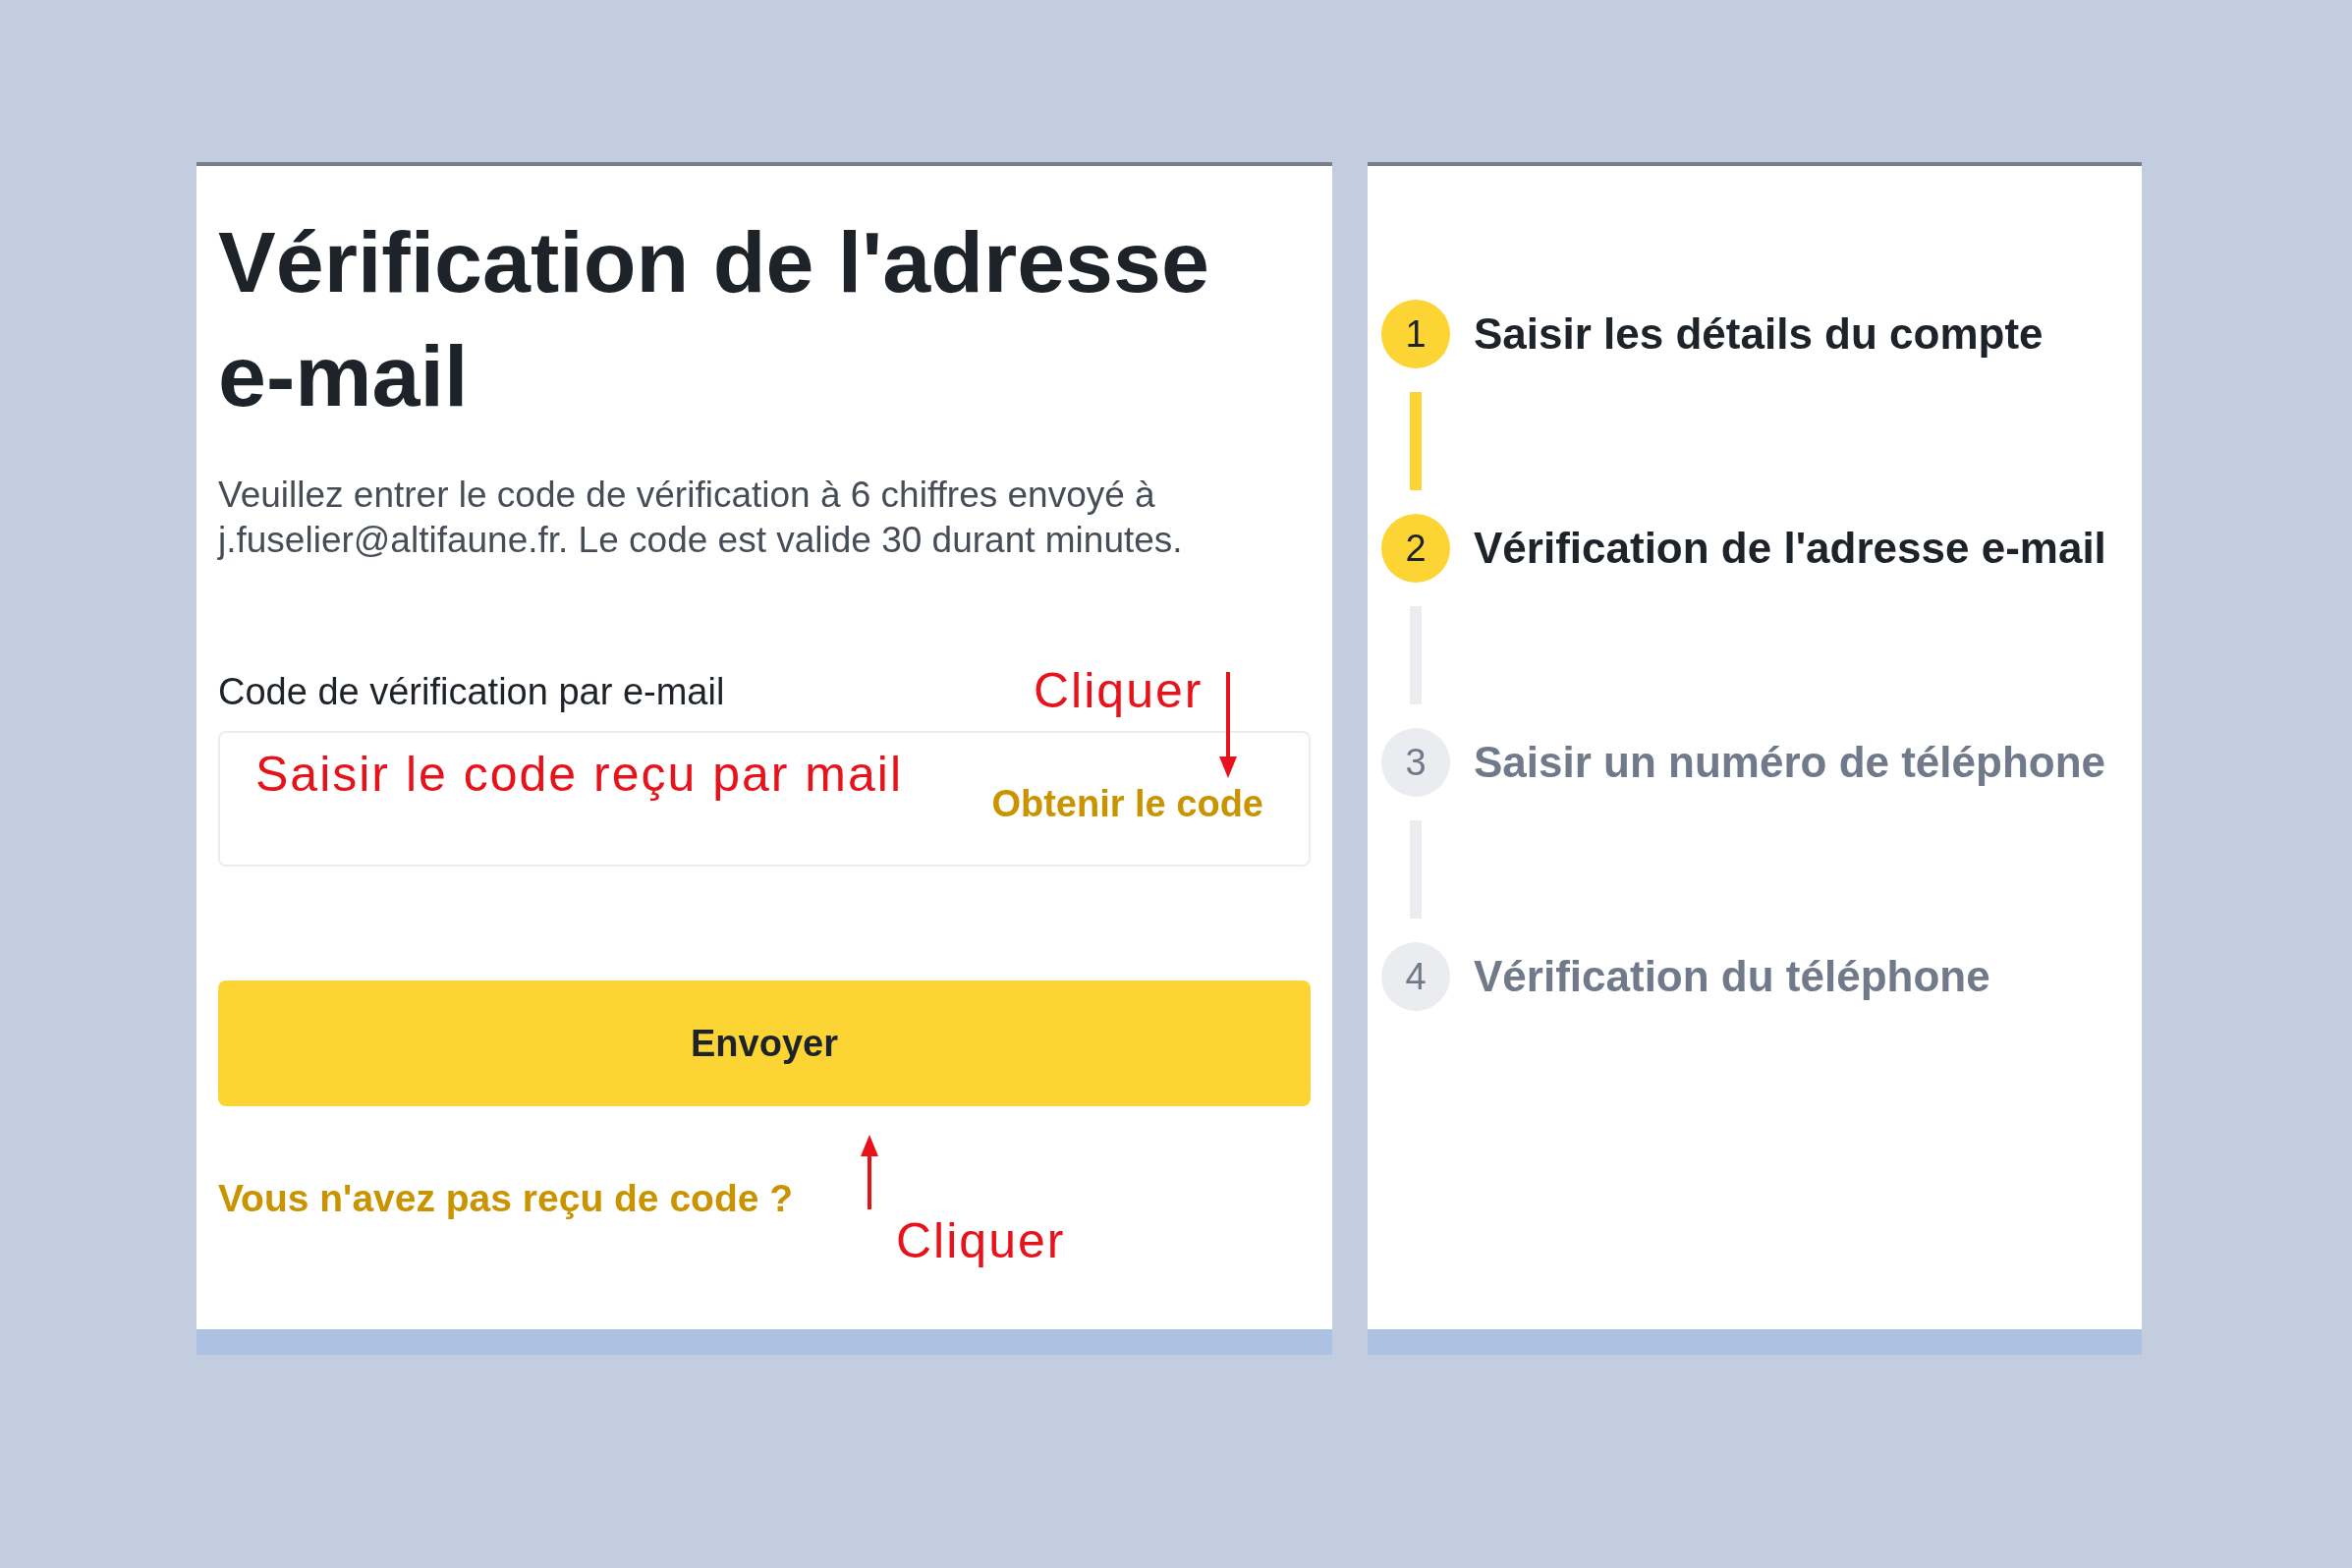 Image resolution: width=2352 pixels, height=1568 pixels. Describe the element at coordinates (1789, 762) in the screenshot. I see `step-label: Saisir un numéro de téléphone` at that location.